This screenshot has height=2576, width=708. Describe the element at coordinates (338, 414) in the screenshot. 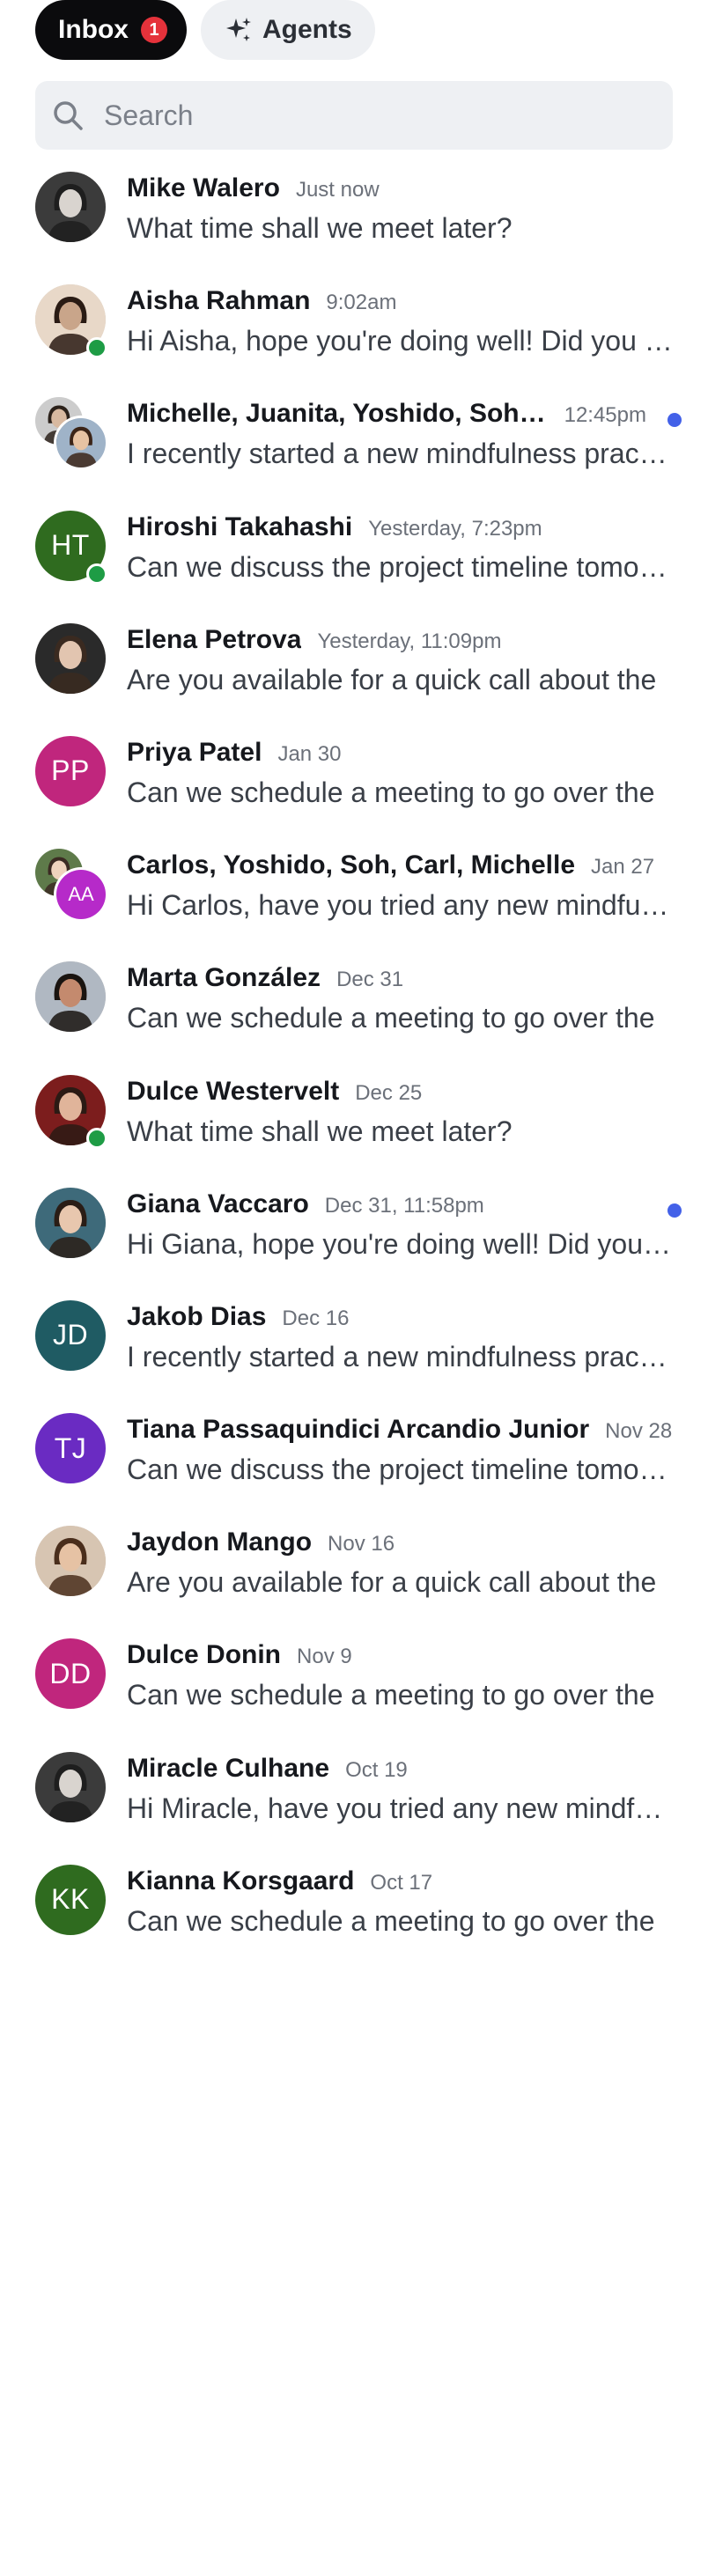

I see `contact-name: Michelle, Juanita, Yoshido, Soh, Carl` at that location.